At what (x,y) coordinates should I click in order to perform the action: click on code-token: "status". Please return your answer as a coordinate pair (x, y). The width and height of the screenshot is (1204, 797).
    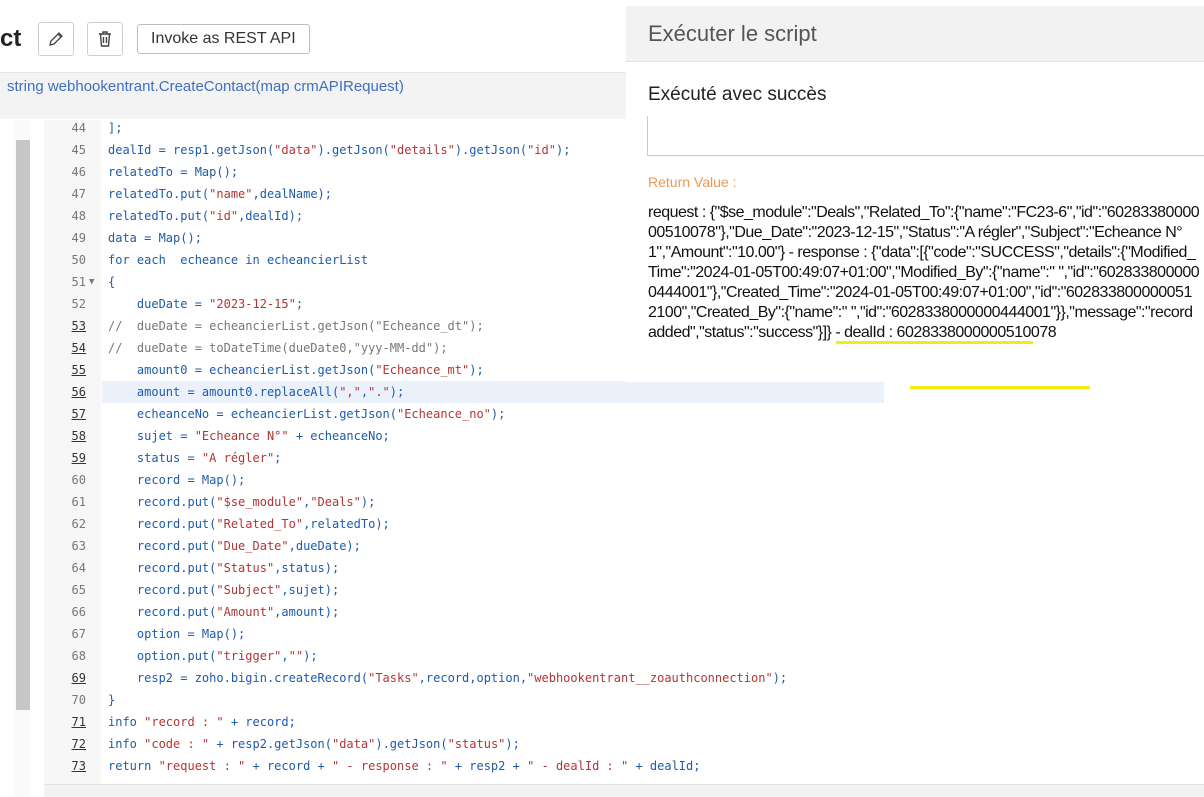
    Looking at the image, I should click on (476, 744).